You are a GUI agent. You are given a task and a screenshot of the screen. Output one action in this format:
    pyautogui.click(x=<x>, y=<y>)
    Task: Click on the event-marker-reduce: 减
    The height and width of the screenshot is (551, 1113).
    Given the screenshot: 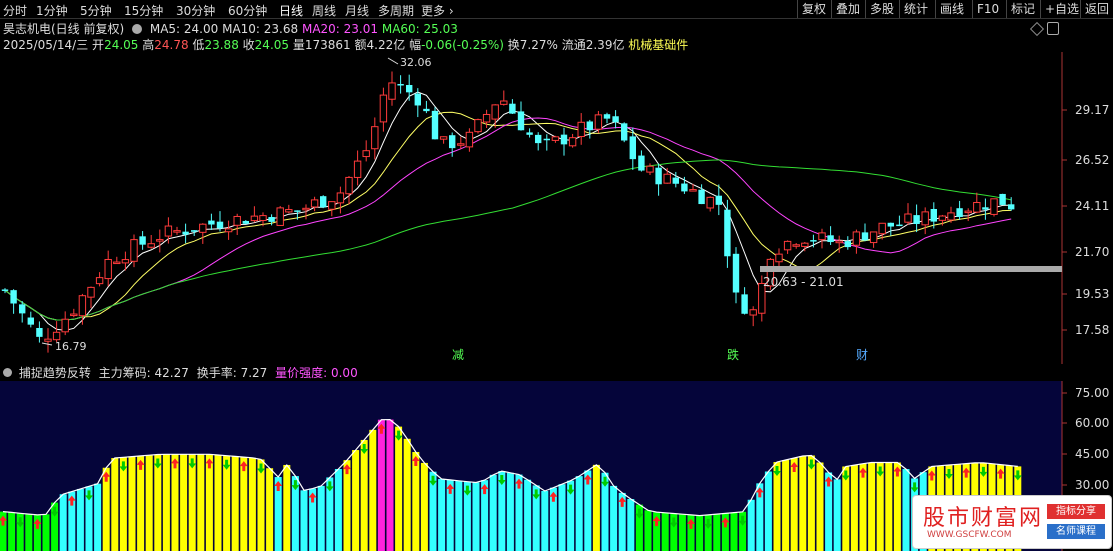 What is the action you would take?
    pyautogui.click(x=458, y=355)
    